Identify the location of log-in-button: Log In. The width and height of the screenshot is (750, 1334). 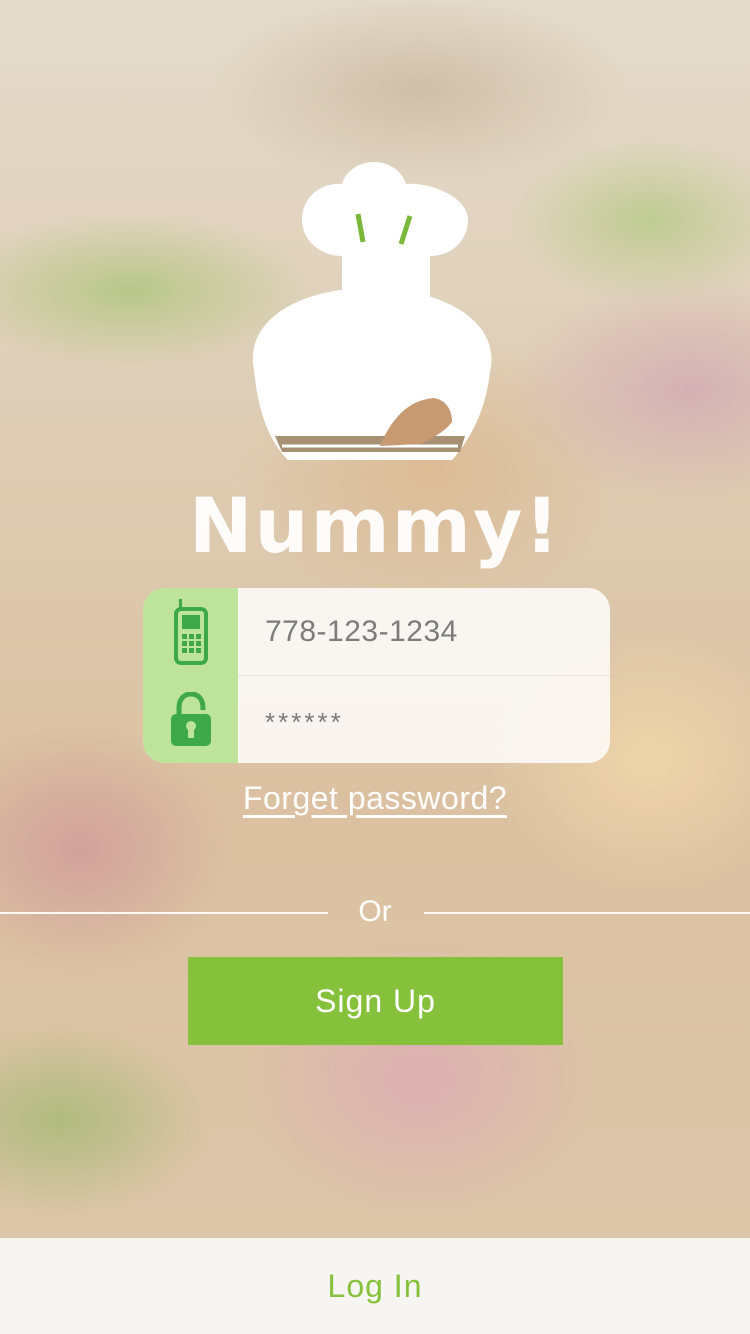
(375, 1286).